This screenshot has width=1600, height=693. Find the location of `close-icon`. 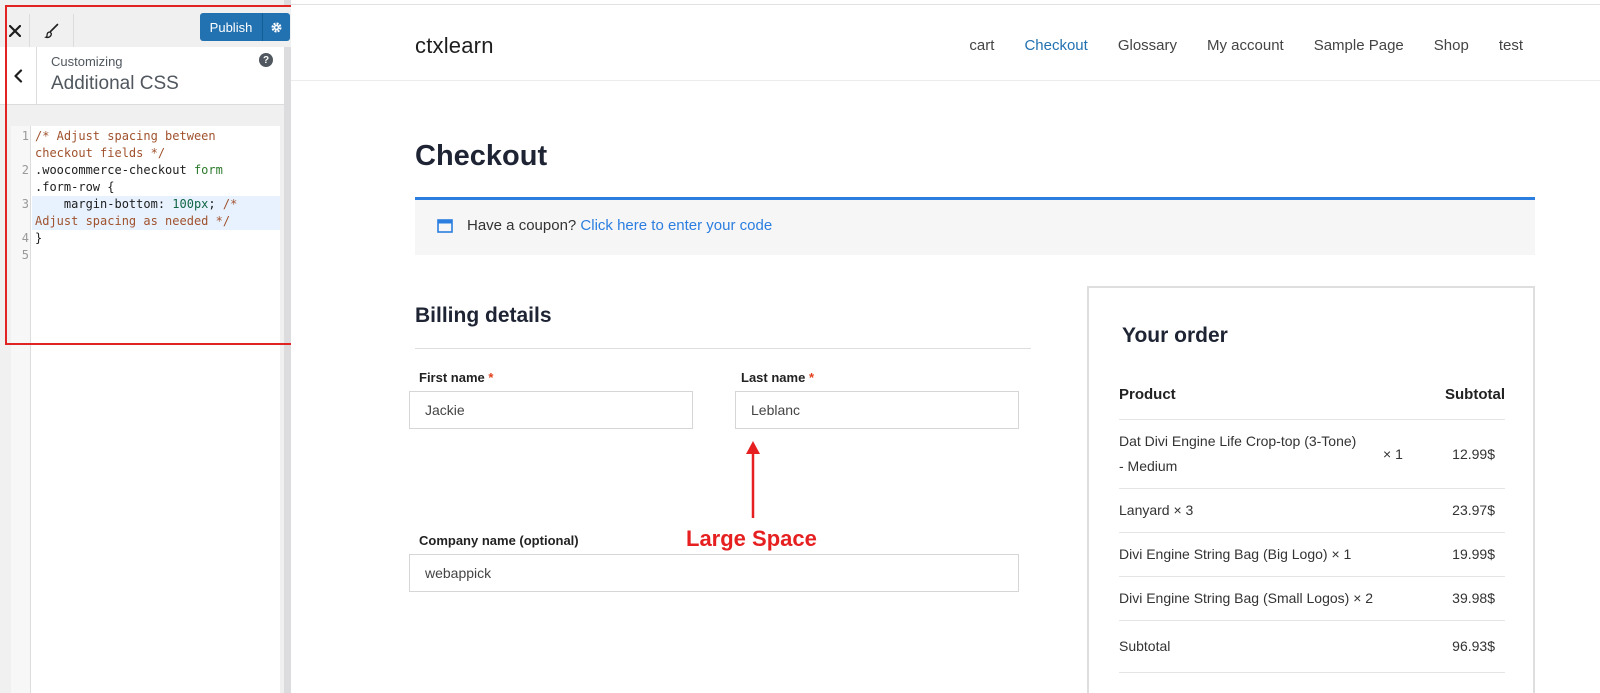

close-icon is located at coordinates (14, 31).